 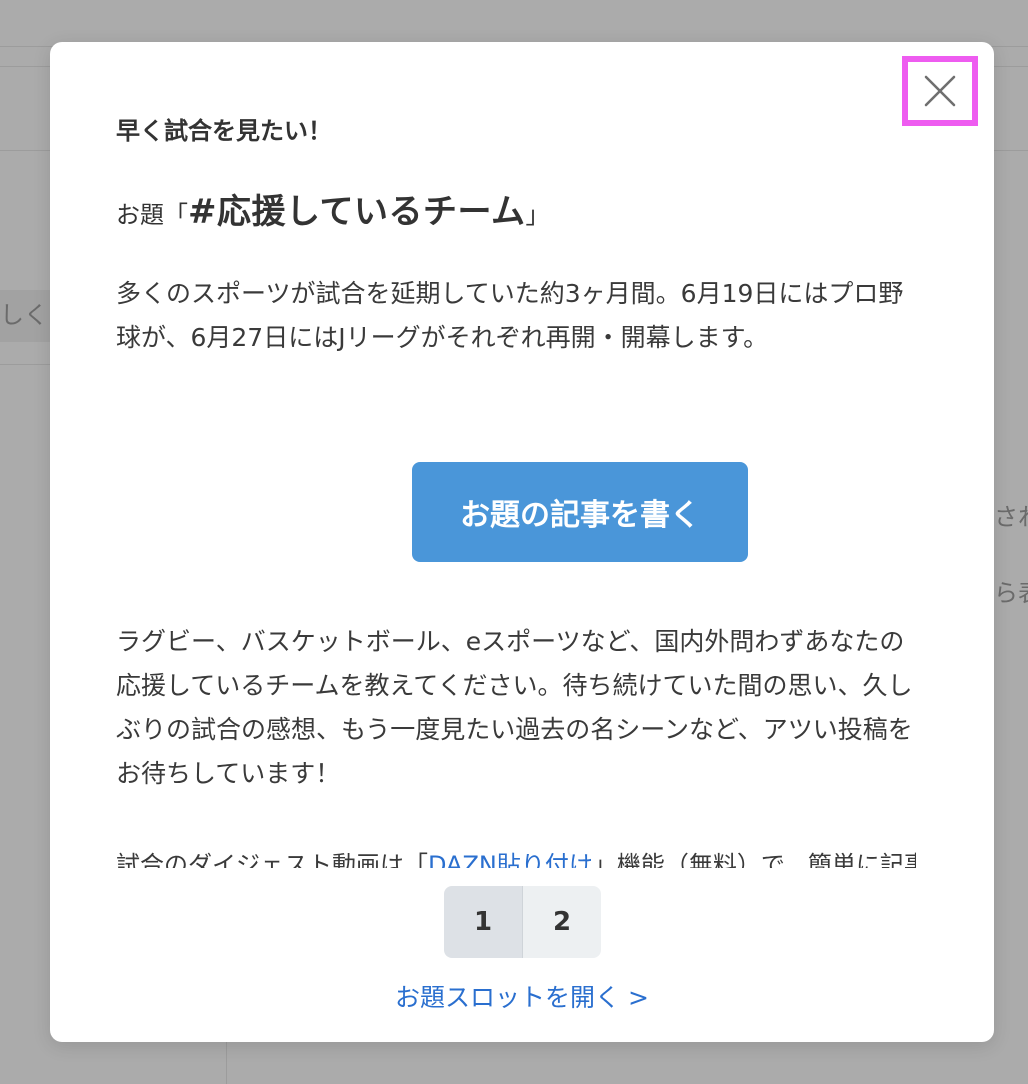 What do you see at coordinates (510, 859) in the screenshot?
I see `dazn-link: DAZN貼り付け` at bounding box center [510, 859].